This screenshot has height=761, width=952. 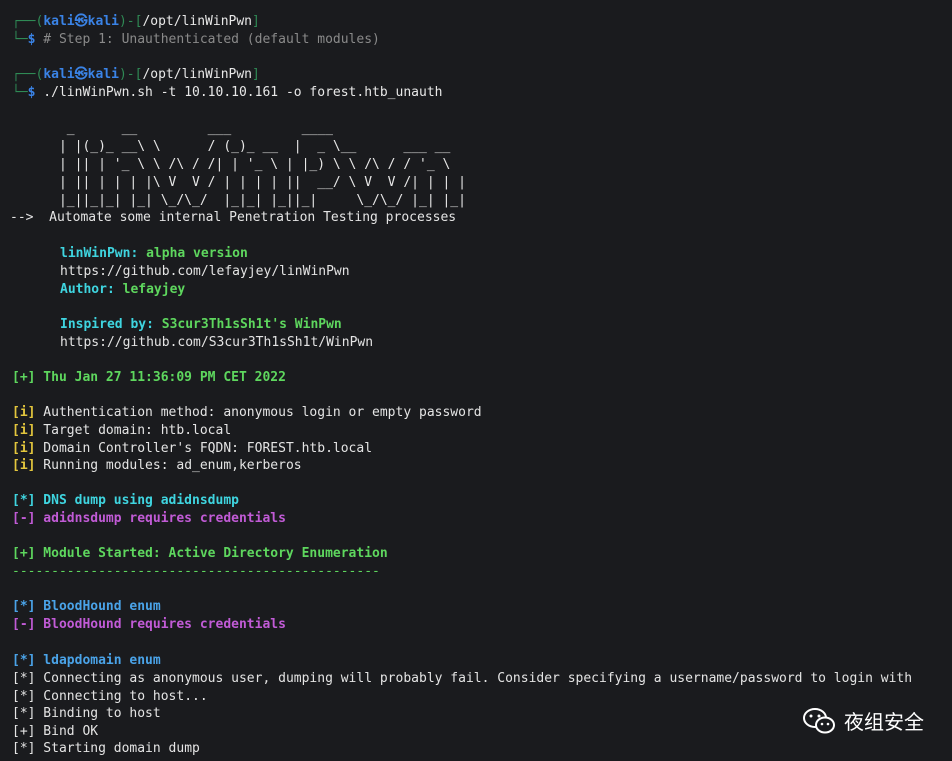 What do you see at coordinates (149, 377) in the screenshot?
I see `date-line: [+] Thu Jan 27 11:36:09 PM CET 2022` at bounding box center [149, 377].